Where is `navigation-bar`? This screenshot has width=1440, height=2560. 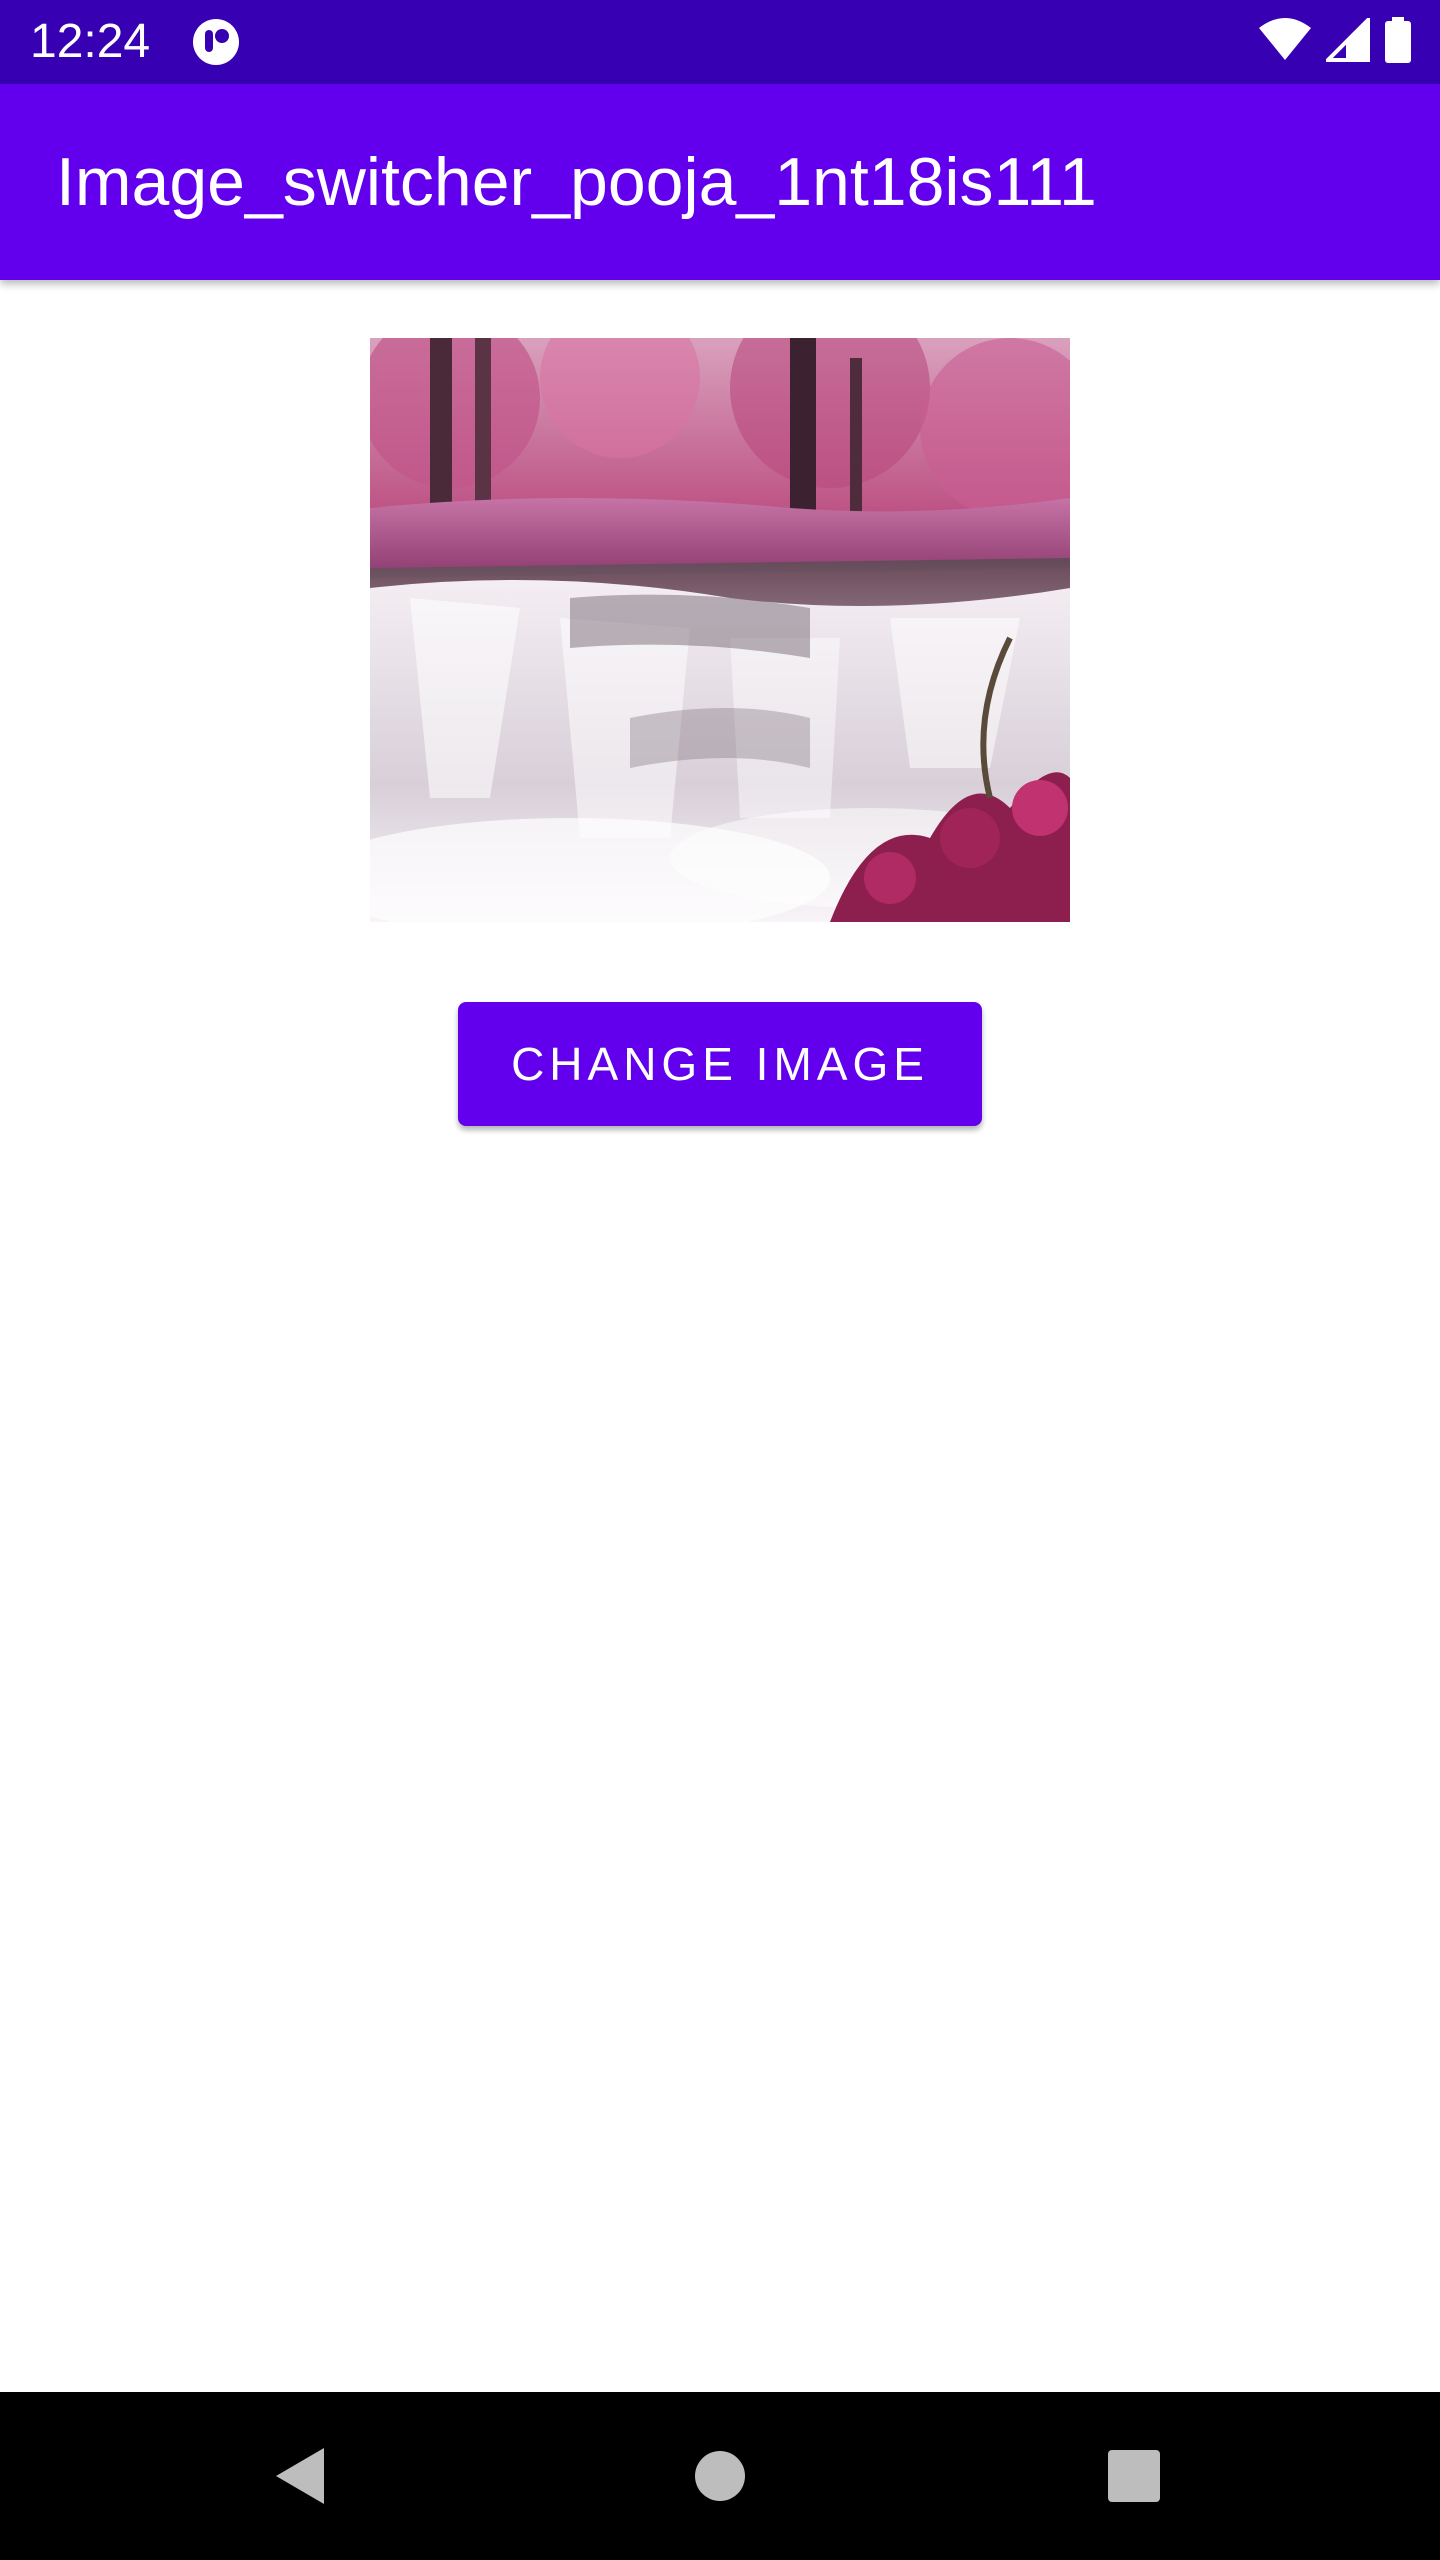
navigation-bar is located at coordinates (720, 2476).